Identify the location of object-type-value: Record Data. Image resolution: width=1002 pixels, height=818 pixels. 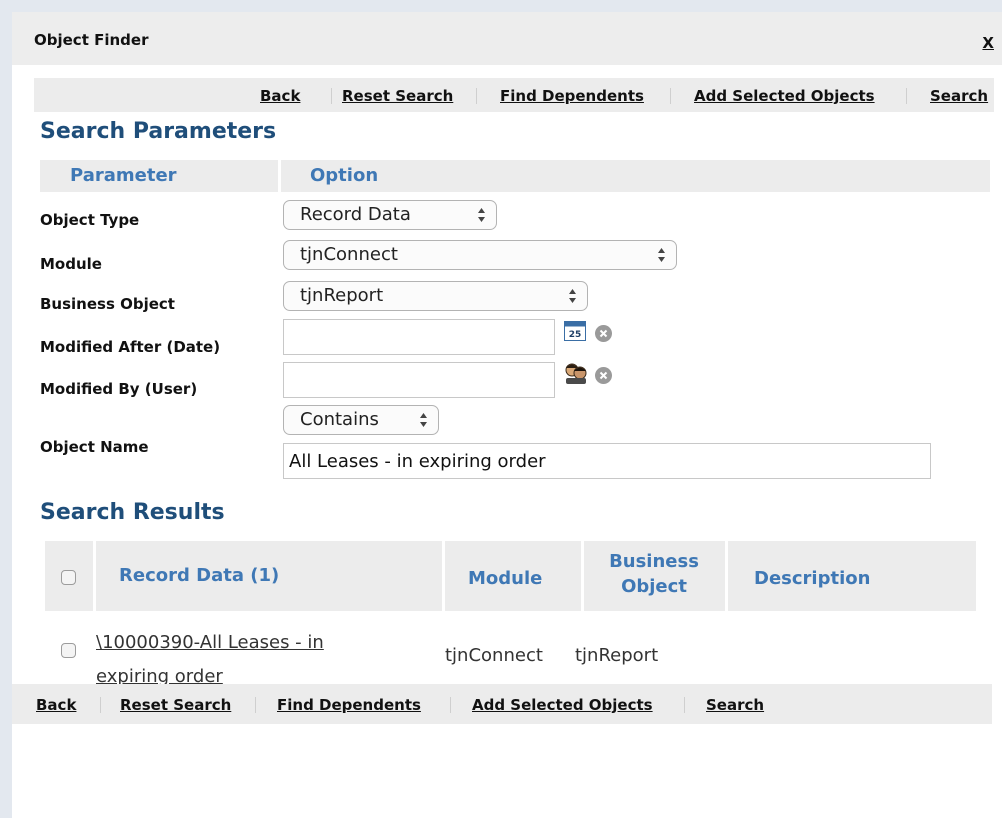
(355, 214).